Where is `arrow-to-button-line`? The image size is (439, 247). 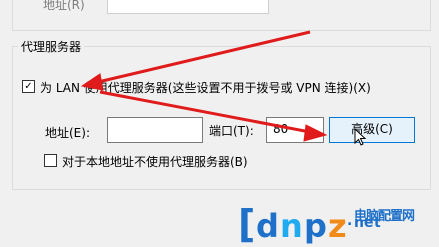 arrow-to-button-line is located at coordinates (205, 112).